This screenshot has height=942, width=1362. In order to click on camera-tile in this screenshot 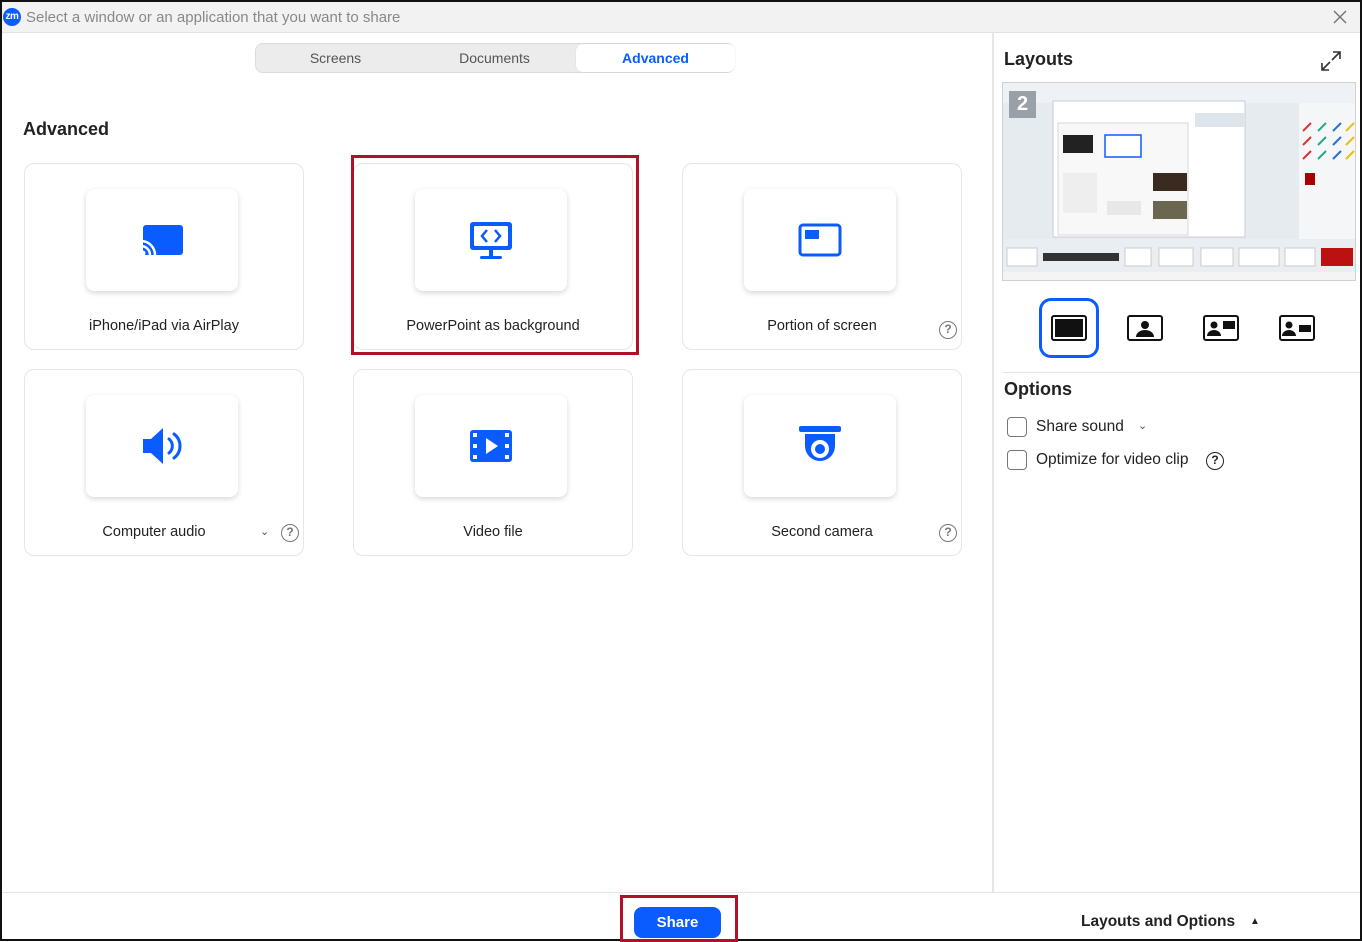, I will do `click(820, 446)`.